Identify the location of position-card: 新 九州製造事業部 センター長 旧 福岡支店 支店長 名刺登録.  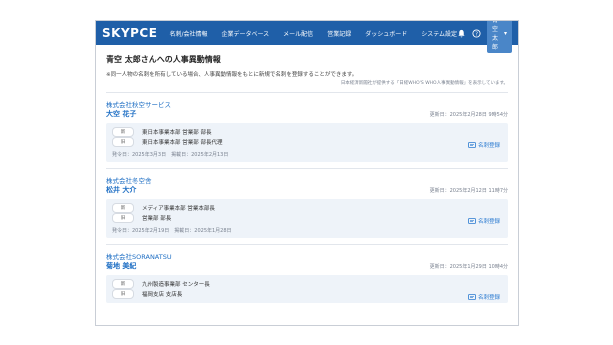
(307, 289).